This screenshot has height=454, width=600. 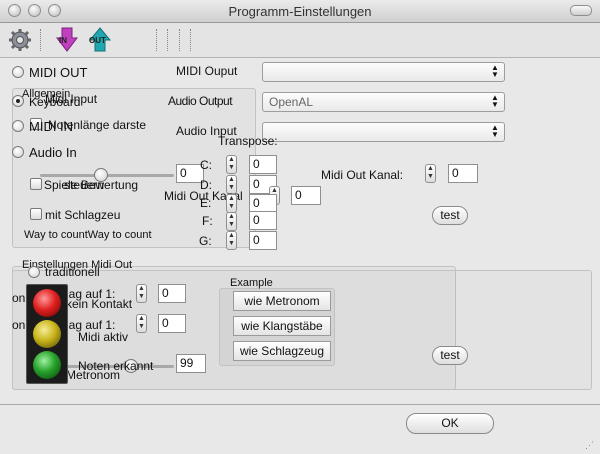 I want to click on radio-keyboard, so click(x=18, y=101).